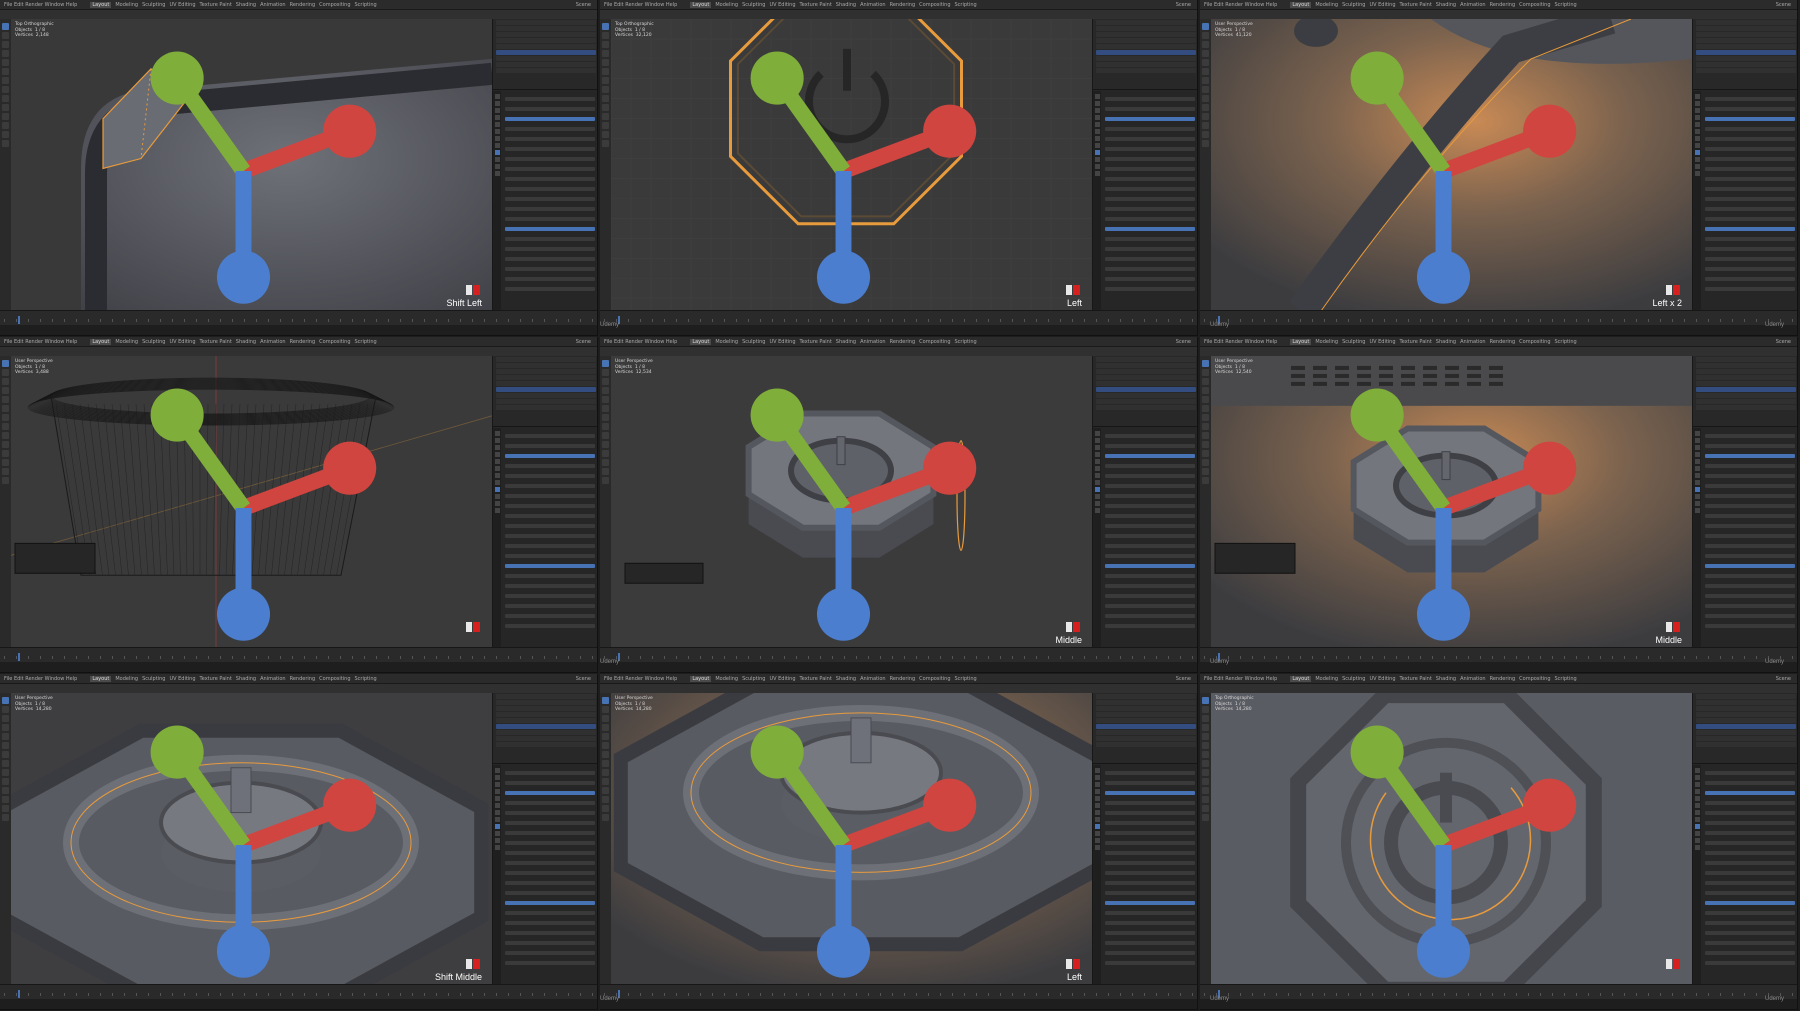  What do you see at coordinates (19, 320) in the screenshot?
I see `timeline-playhead` at bounding box center [19, 320].